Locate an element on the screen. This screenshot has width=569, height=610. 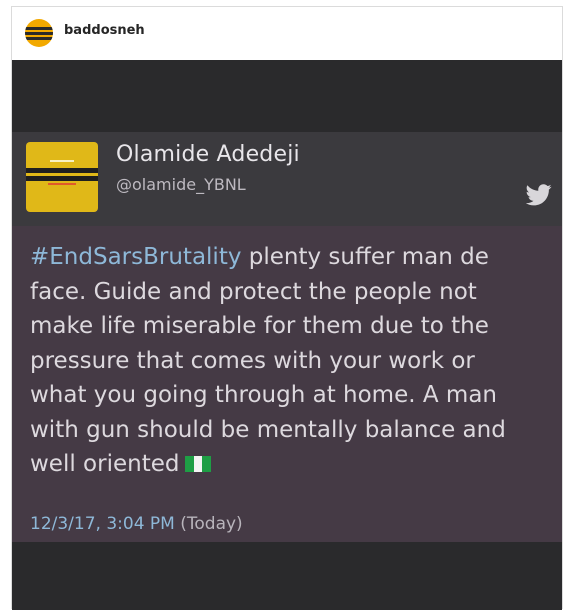
tweet-line: pressure that comes with your work or is located at coordinates (252, 360).